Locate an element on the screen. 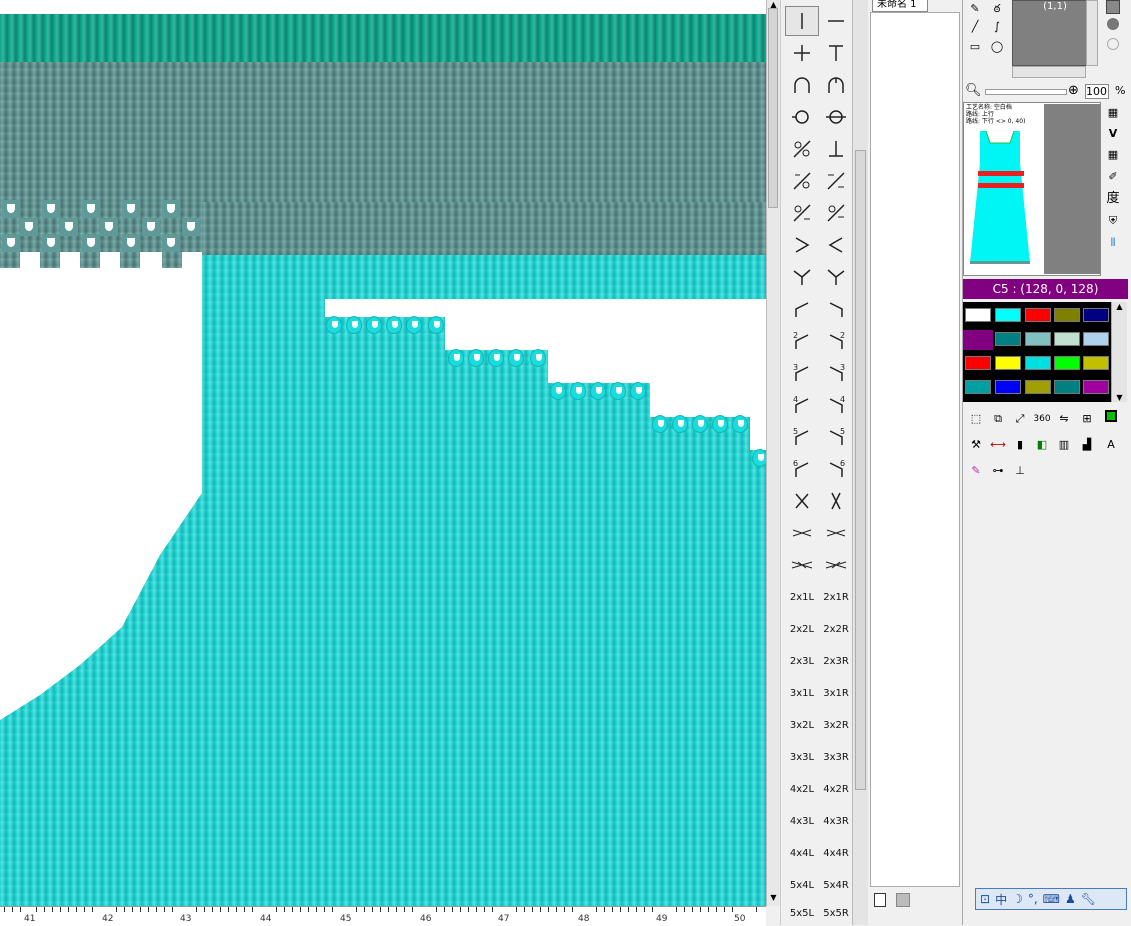 Image resolution: width=1131 pixels, height=926 pixels. stitch-2x1R: 2x1R is located at coordinates (836, 597).